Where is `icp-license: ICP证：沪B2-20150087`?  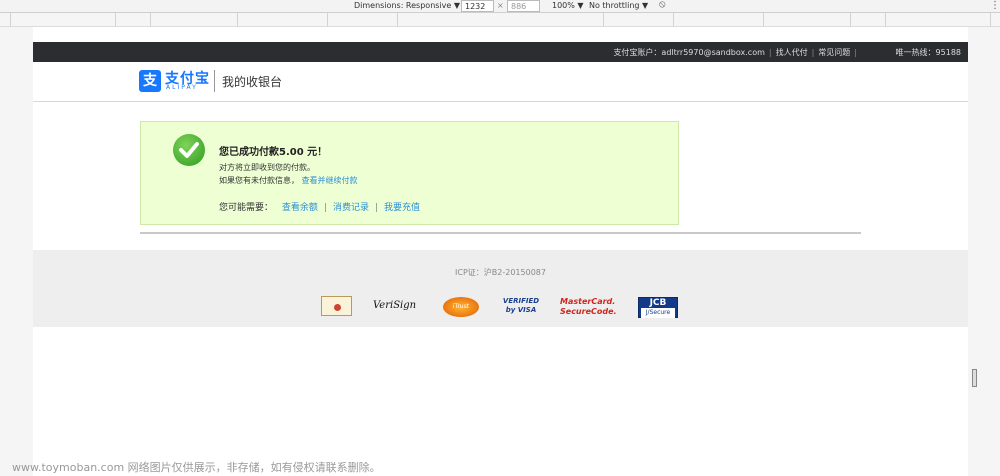 icp-license: ICP证：沪B2-20150087 is located at coordinates (500, 272).